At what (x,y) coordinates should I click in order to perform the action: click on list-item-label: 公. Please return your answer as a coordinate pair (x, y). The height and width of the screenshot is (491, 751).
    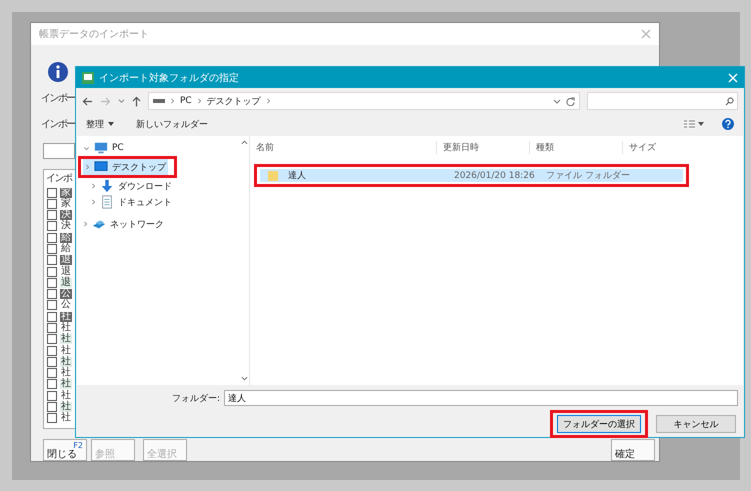
    Looking at the image, I should click on (66, 305).